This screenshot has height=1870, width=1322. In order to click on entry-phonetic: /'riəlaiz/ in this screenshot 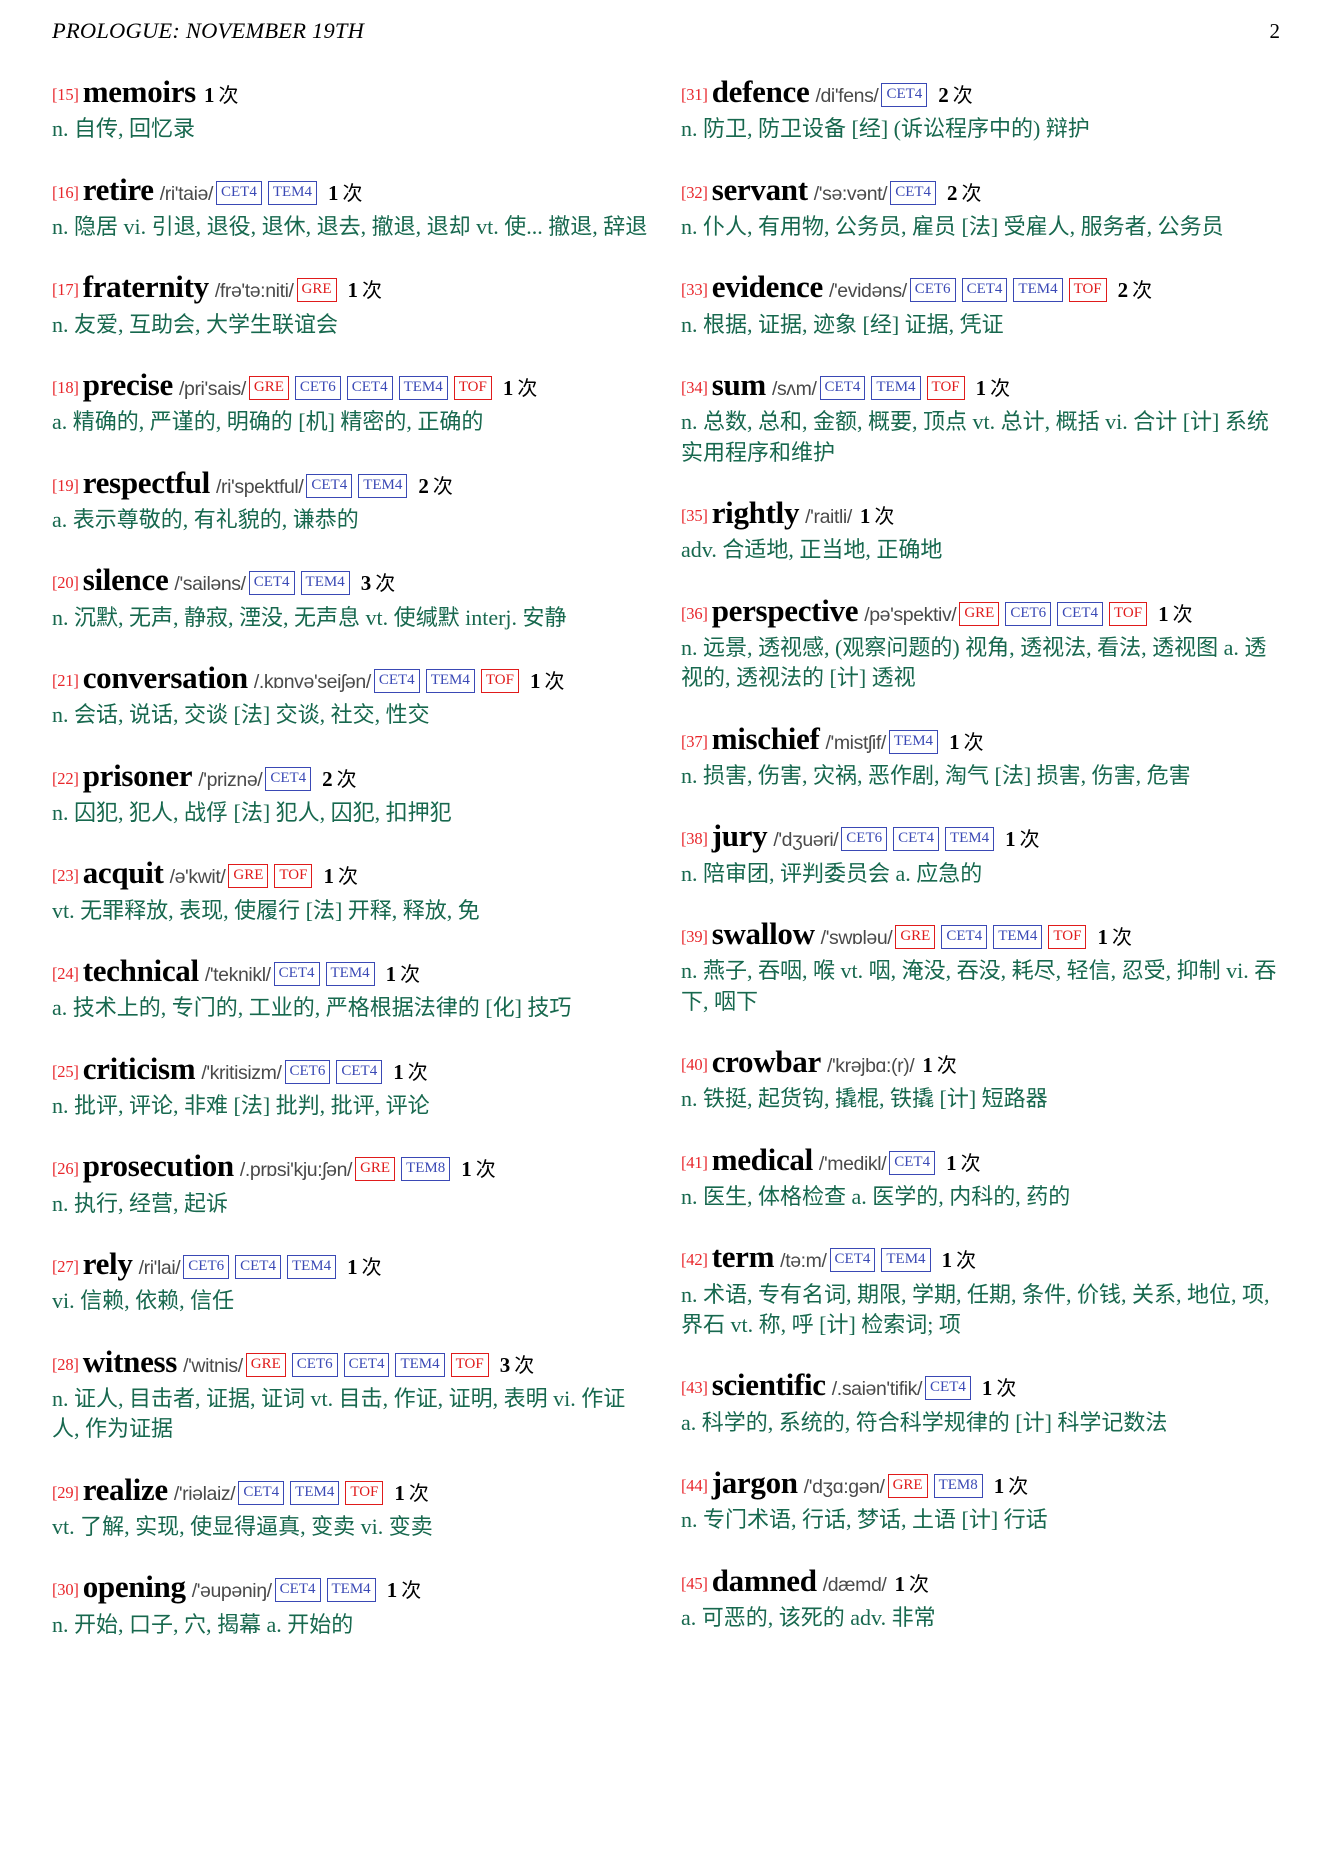, I will do `click(204, 1493)`.